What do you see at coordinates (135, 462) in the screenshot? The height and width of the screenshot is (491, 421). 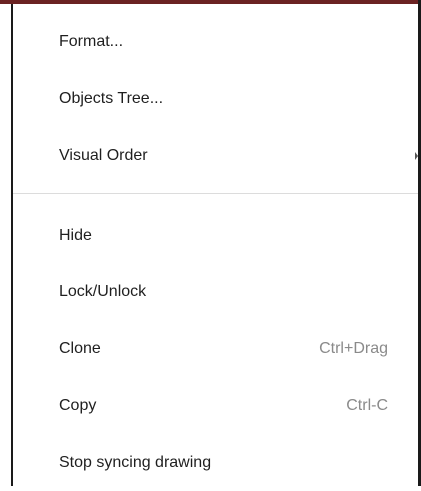 I see `menu-item-label: Stop syncing drawing` at bounding box center [135, 462].